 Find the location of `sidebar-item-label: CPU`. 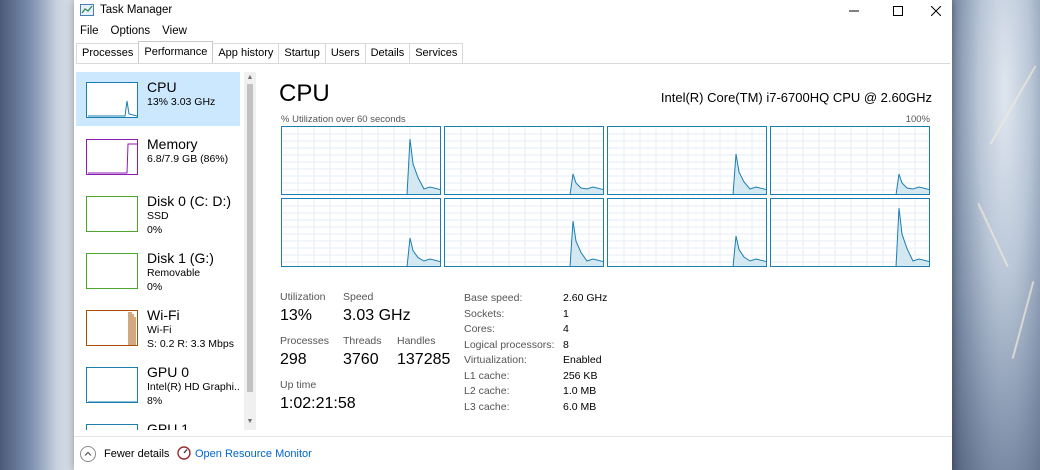

sidebar-item-label: CPU is located at coordinates (162, 87).